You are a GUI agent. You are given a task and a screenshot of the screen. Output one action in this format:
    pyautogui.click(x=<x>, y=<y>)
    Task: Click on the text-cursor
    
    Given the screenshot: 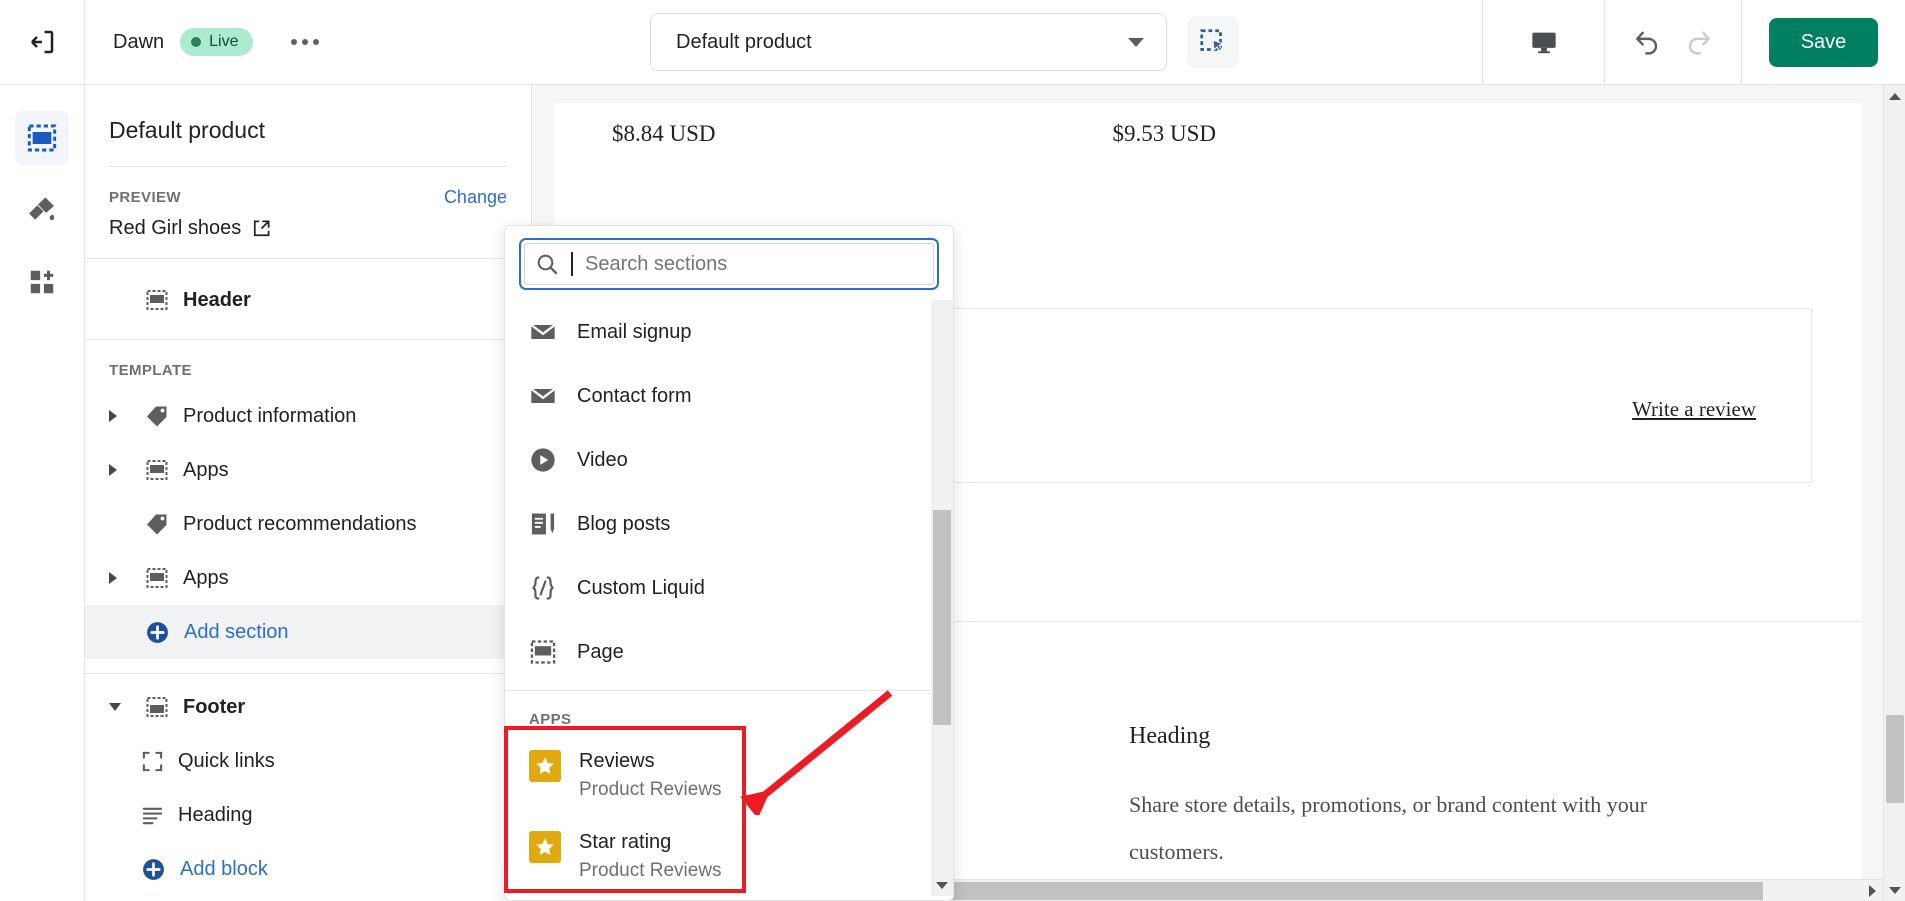 What is the action you would take?
    pyautogui.click(x=572, y=264)
    